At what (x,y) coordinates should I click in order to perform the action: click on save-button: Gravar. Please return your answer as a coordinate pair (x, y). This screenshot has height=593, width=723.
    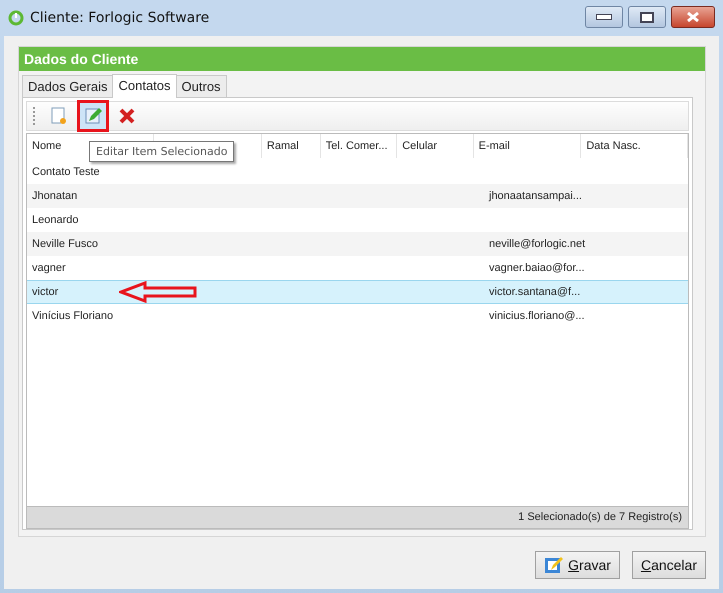
    Looking at the image, I should click on (577, 565).